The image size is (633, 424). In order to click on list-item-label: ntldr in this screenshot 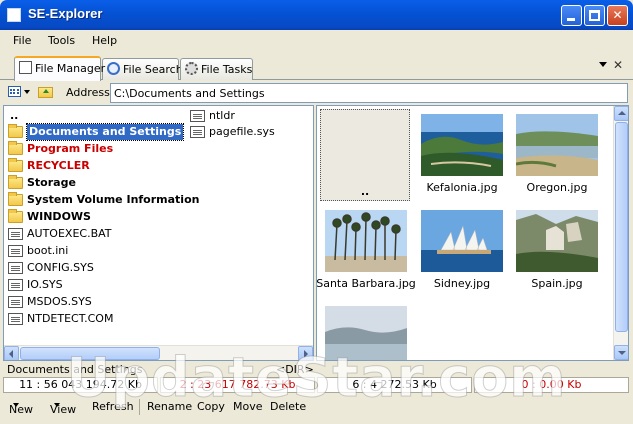, I will do `click(222, 115)`.